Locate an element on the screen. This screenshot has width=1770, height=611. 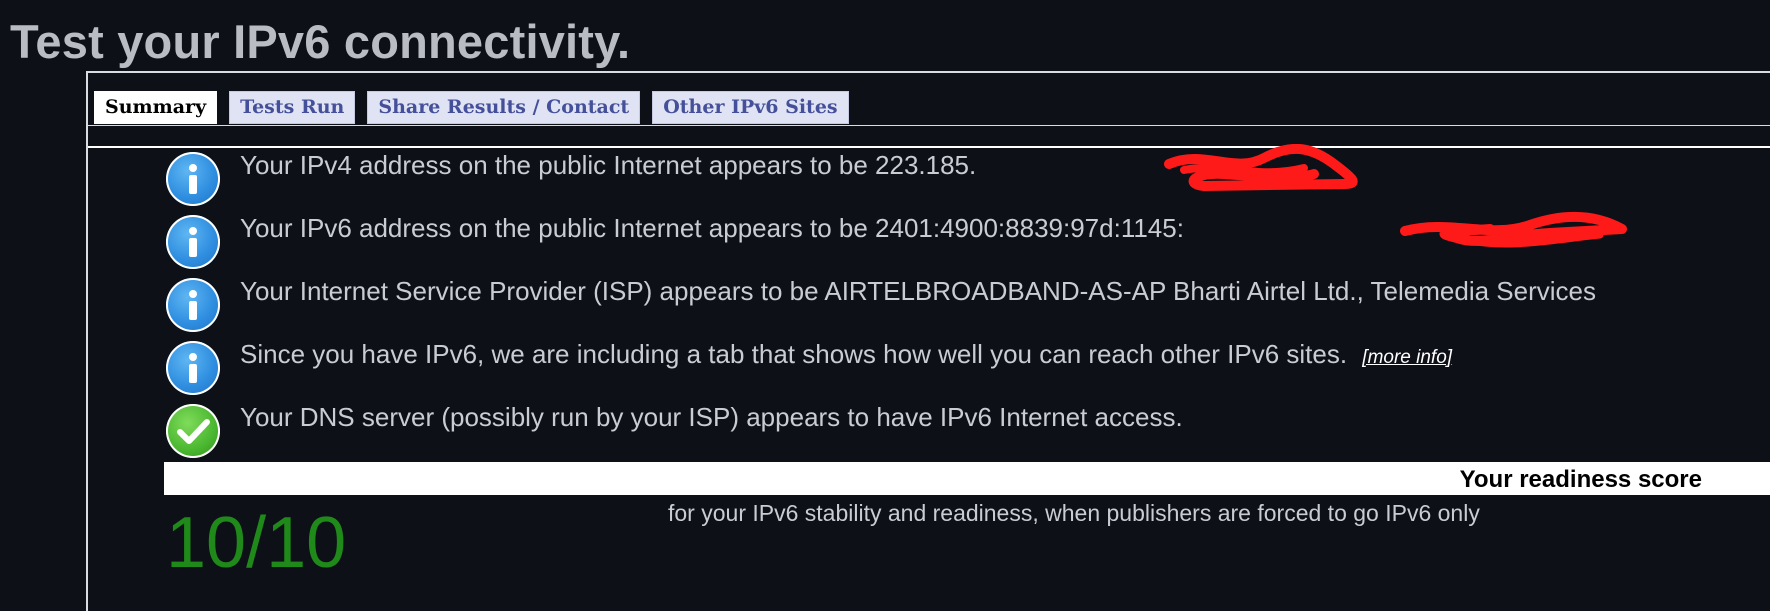
page-title: Test your IPv6 connectivity. is located at coordinates (320, 41).